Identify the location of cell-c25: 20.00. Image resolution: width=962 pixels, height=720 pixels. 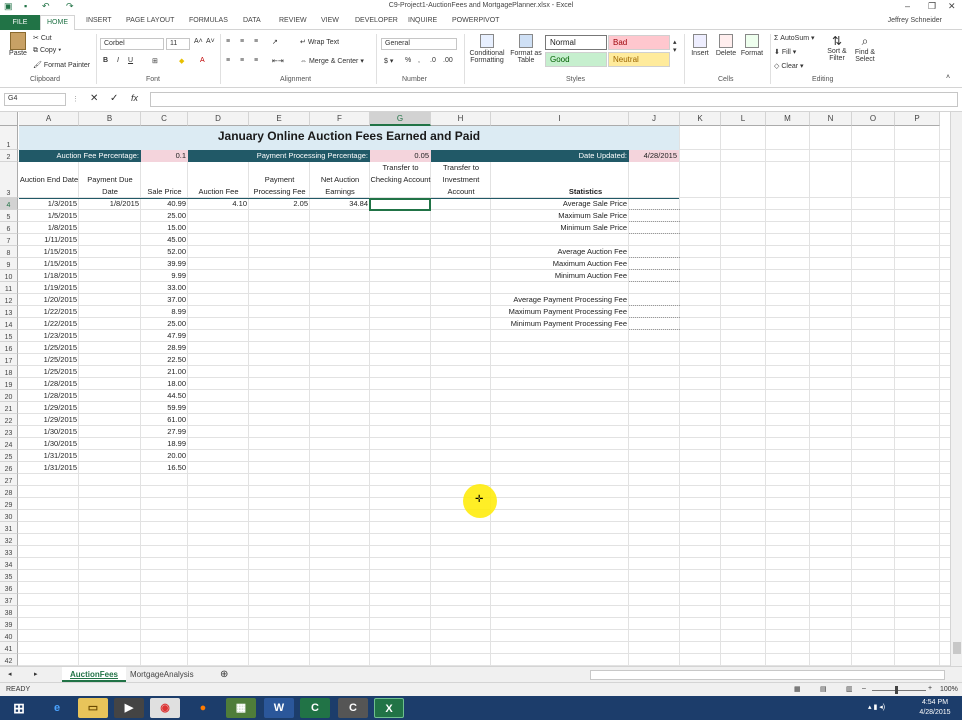
(164, 456).